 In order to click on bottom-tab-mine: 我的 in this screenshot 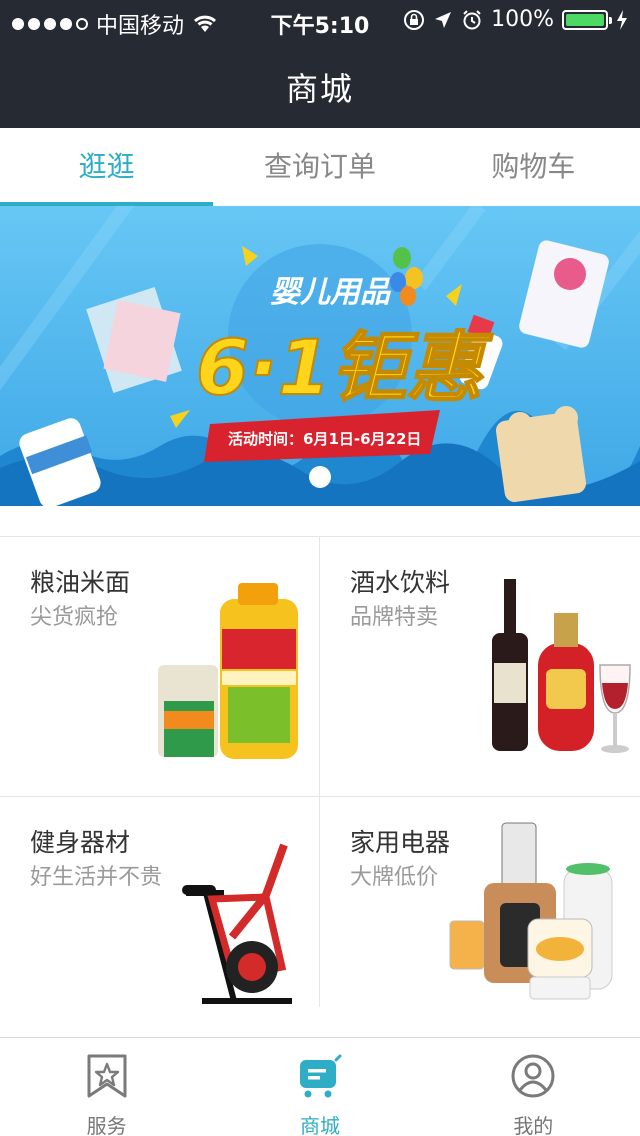, I will do `click(533, 1087)`.